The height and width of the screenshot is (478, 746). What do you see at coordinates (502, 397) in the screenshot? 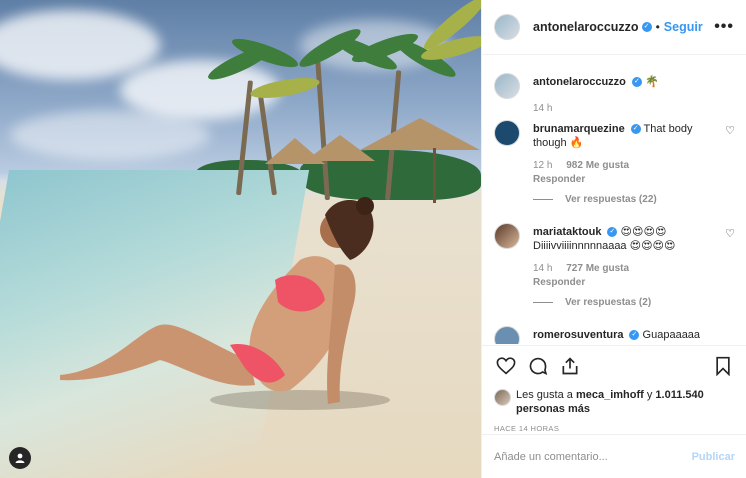
I see `liker-avatar` at bounding box center [502, 397].